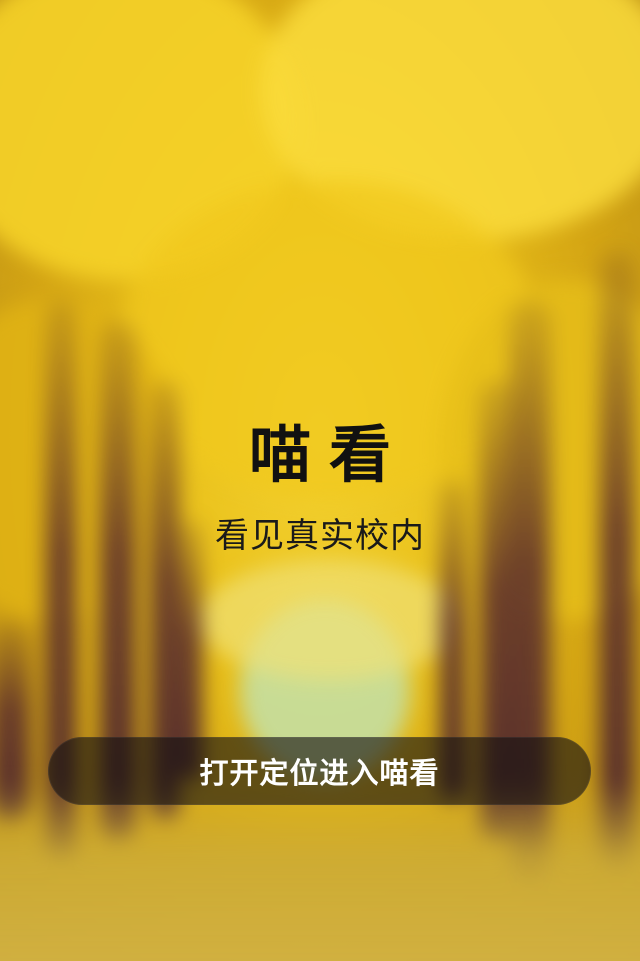 The image size is (640, 961). I want to click on enable-location-label: 打开定位进入喵看, so click(319, 773).